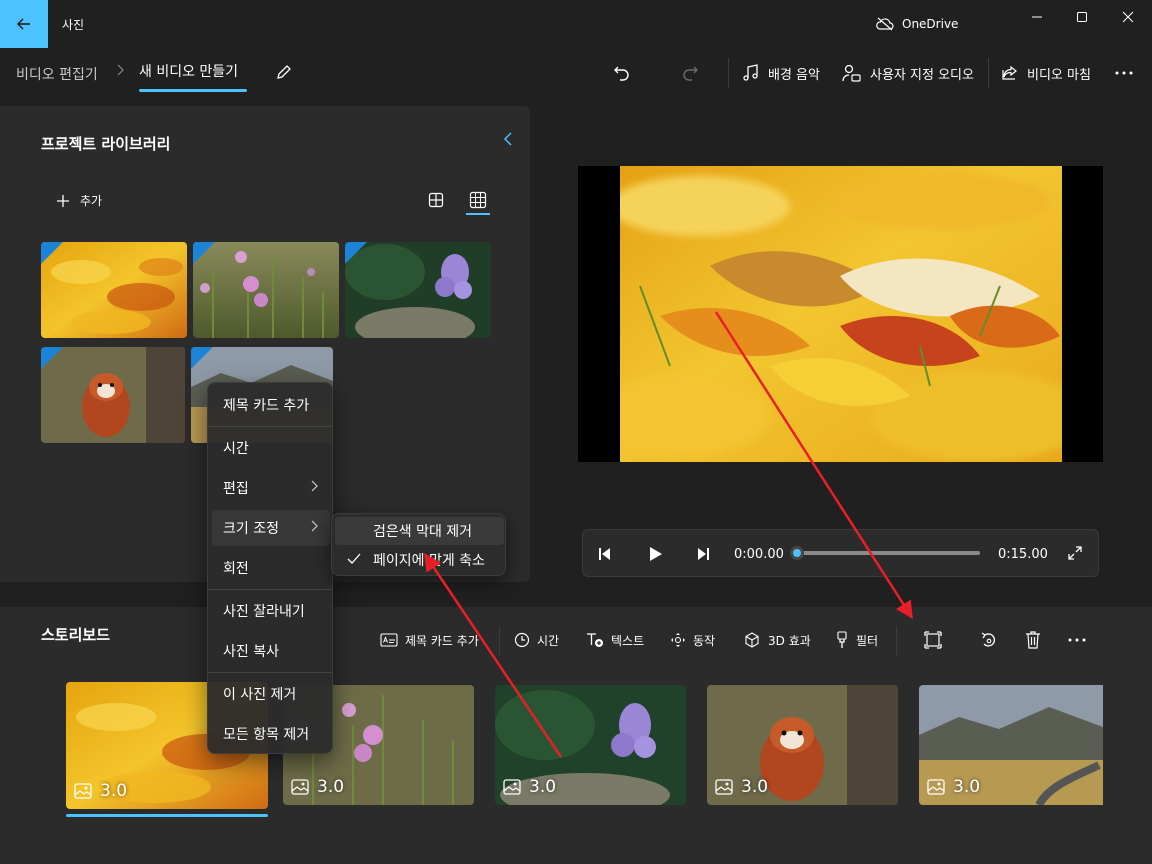 This screenshot has width=1152, height=864. I want to click on total-time: 0:15.00, so click(1023, 554).